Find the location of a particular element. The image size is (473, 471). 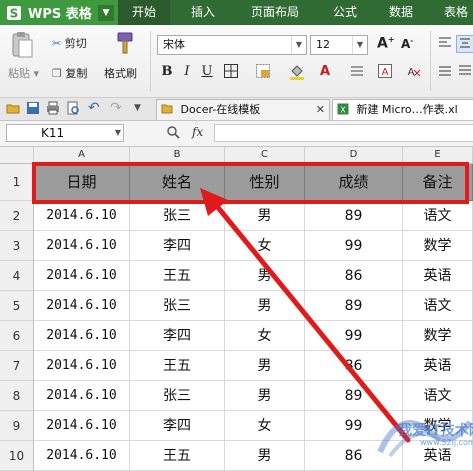

column-header-c: C is located at coordinates (265, 155).